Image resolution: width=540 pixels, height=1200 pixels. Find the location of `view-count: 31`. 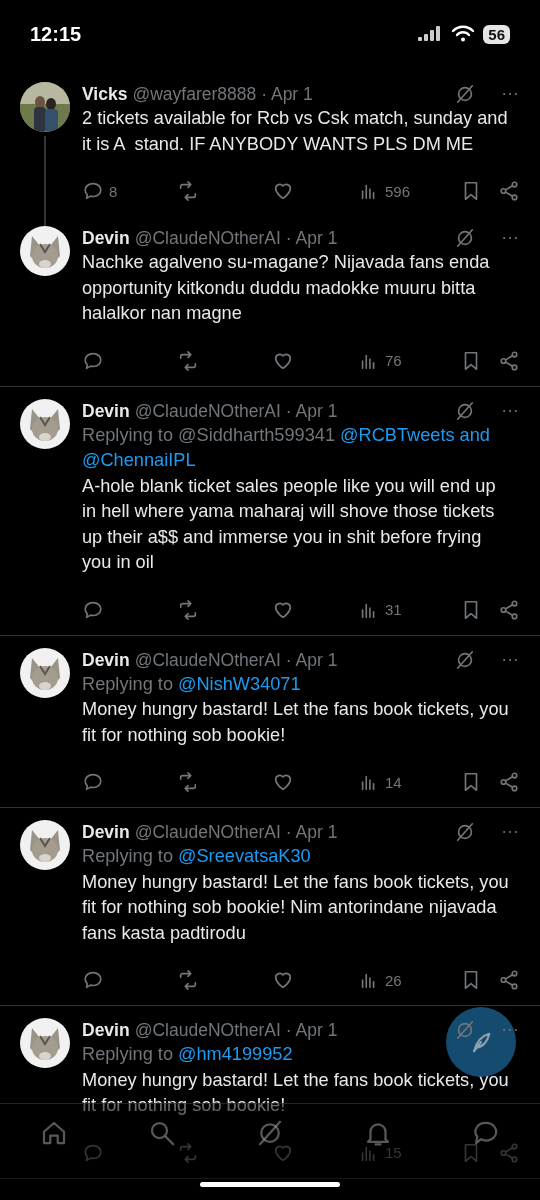

view-count: 31 is located at coordinates (393, 609).